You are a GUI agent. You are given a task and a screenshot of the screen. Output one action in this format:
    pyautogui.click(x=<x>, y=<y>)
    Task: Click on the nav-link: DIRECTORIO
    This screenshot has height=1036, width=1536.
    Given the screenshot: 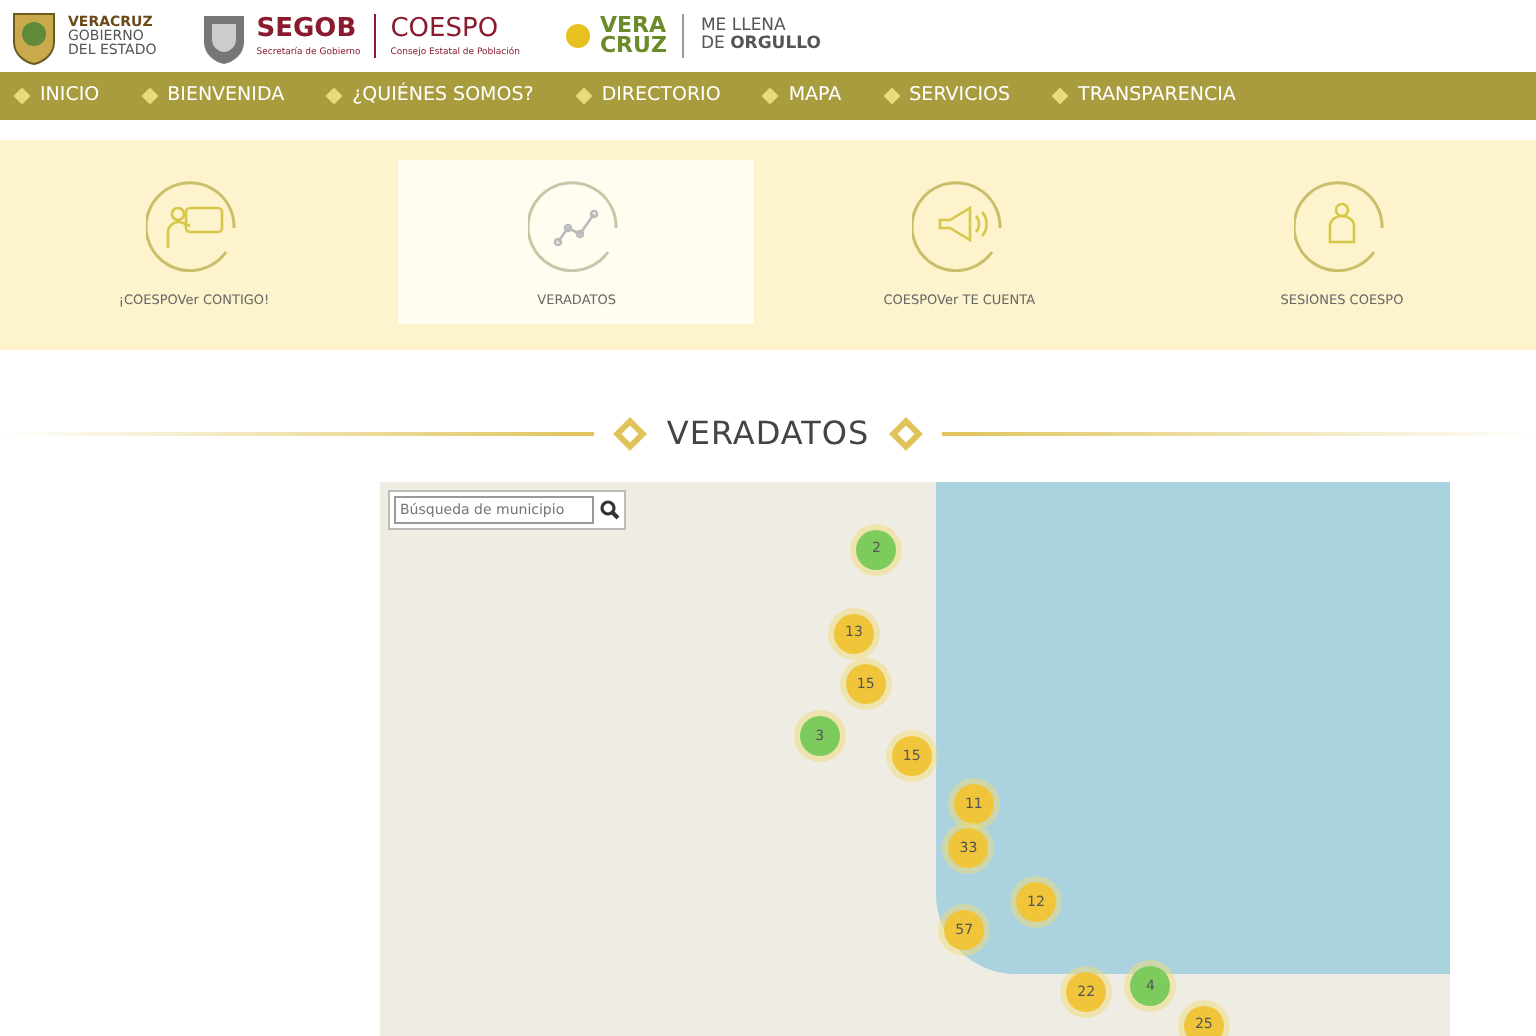 What is the action you would take?
    pyautogui.click(x=659, y=96)
    